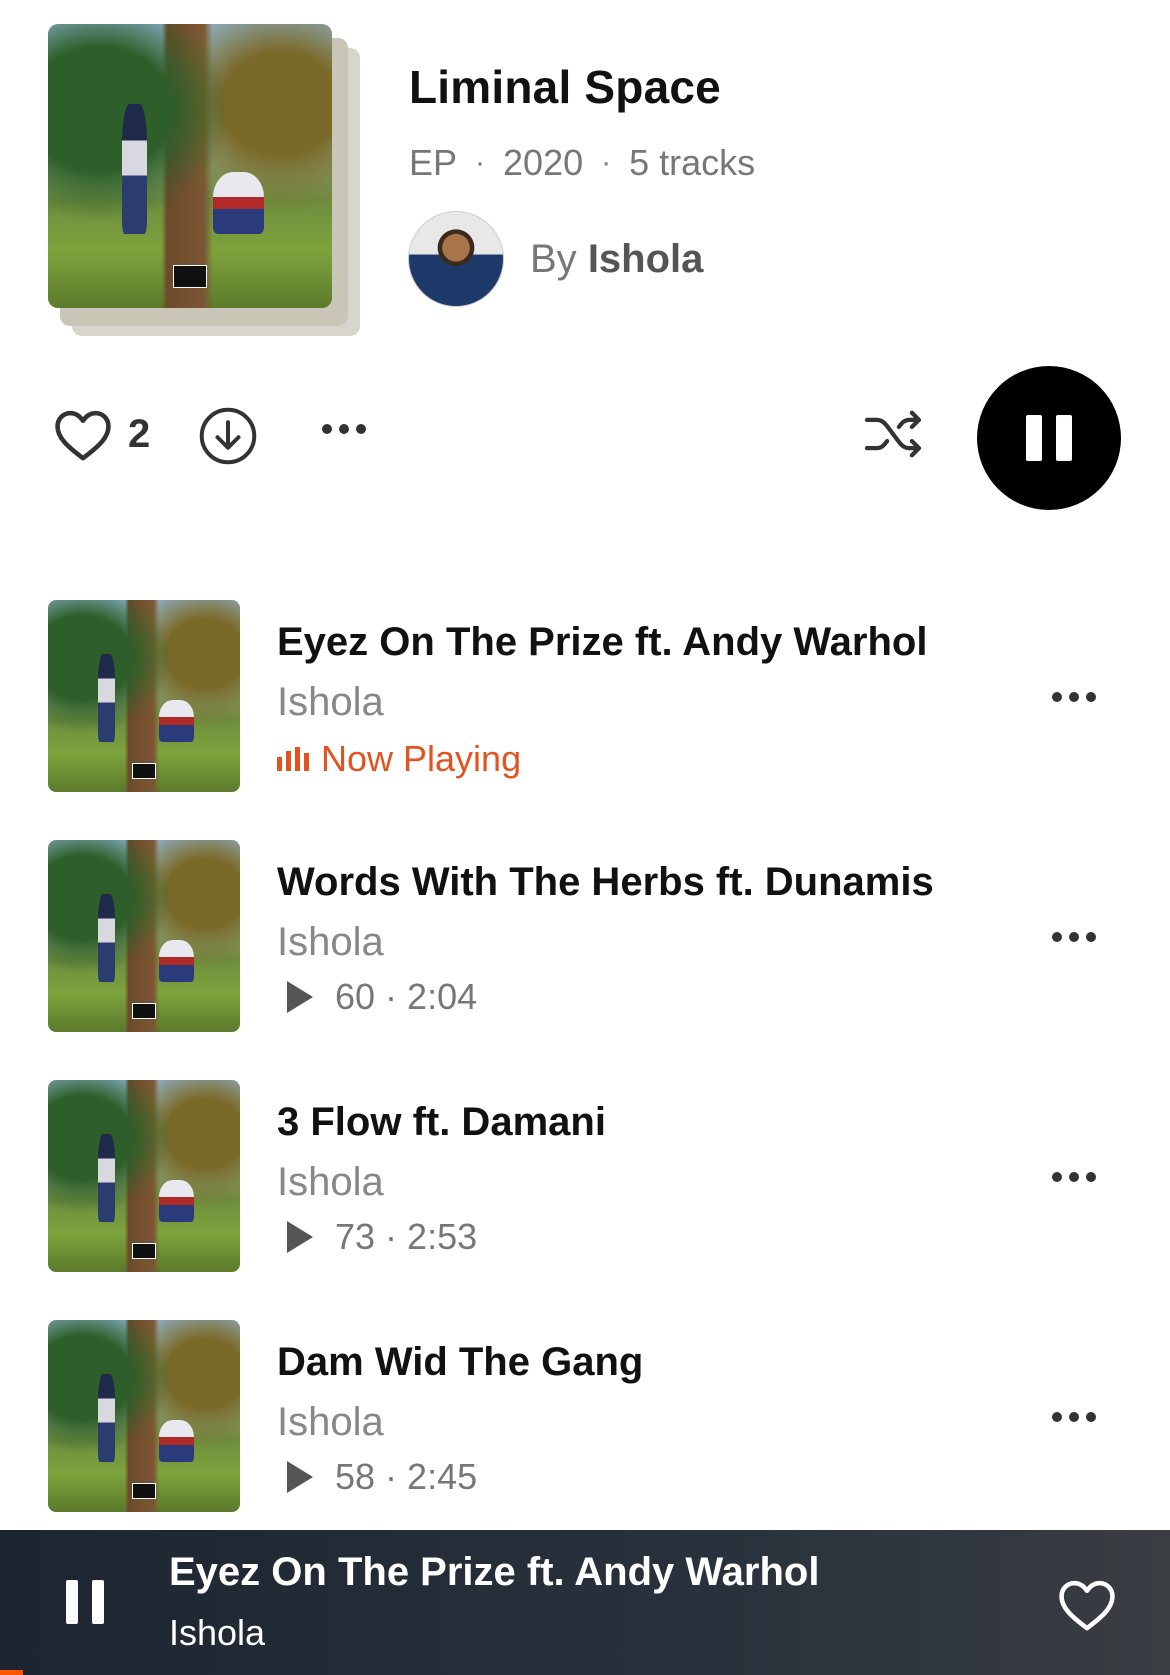 This screenshot has height=1675, width=1170. What do you see at coordinates (293, 759) in the screenshot?
I see `equalizer-icon` at bounding box center [293, 759].